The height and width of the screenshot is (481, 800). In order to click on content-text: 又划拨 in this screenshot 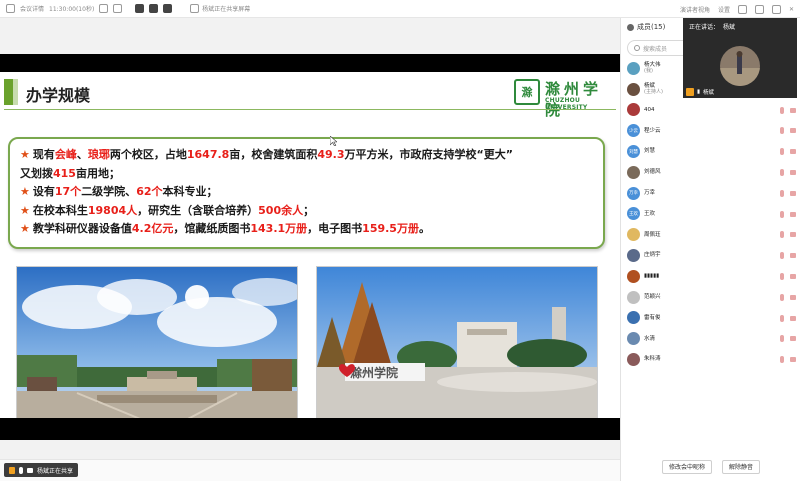, I will do `click(36, 173)`.